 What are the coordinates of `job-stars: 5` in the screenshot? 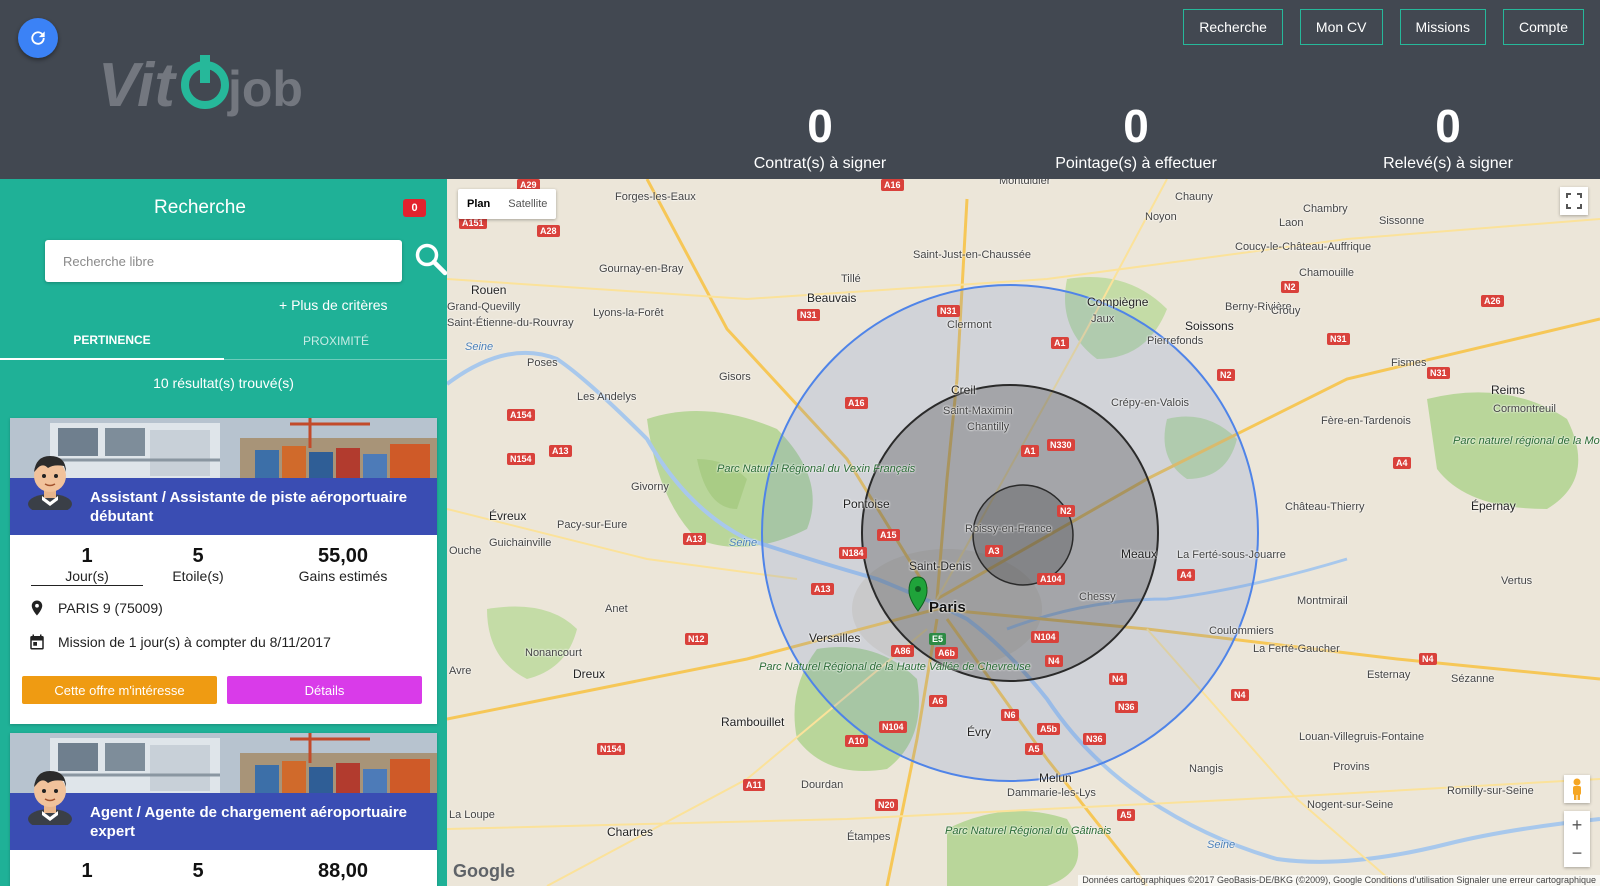 It's located at (198, 871).